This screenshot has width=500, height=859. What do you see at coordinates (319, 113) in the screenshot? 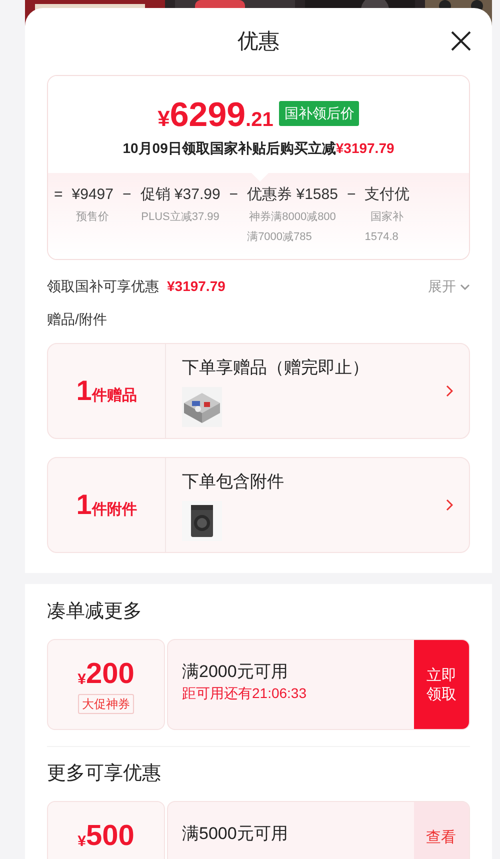
I see `price-badge: 国补领后价` at bounding box center [319, 113].